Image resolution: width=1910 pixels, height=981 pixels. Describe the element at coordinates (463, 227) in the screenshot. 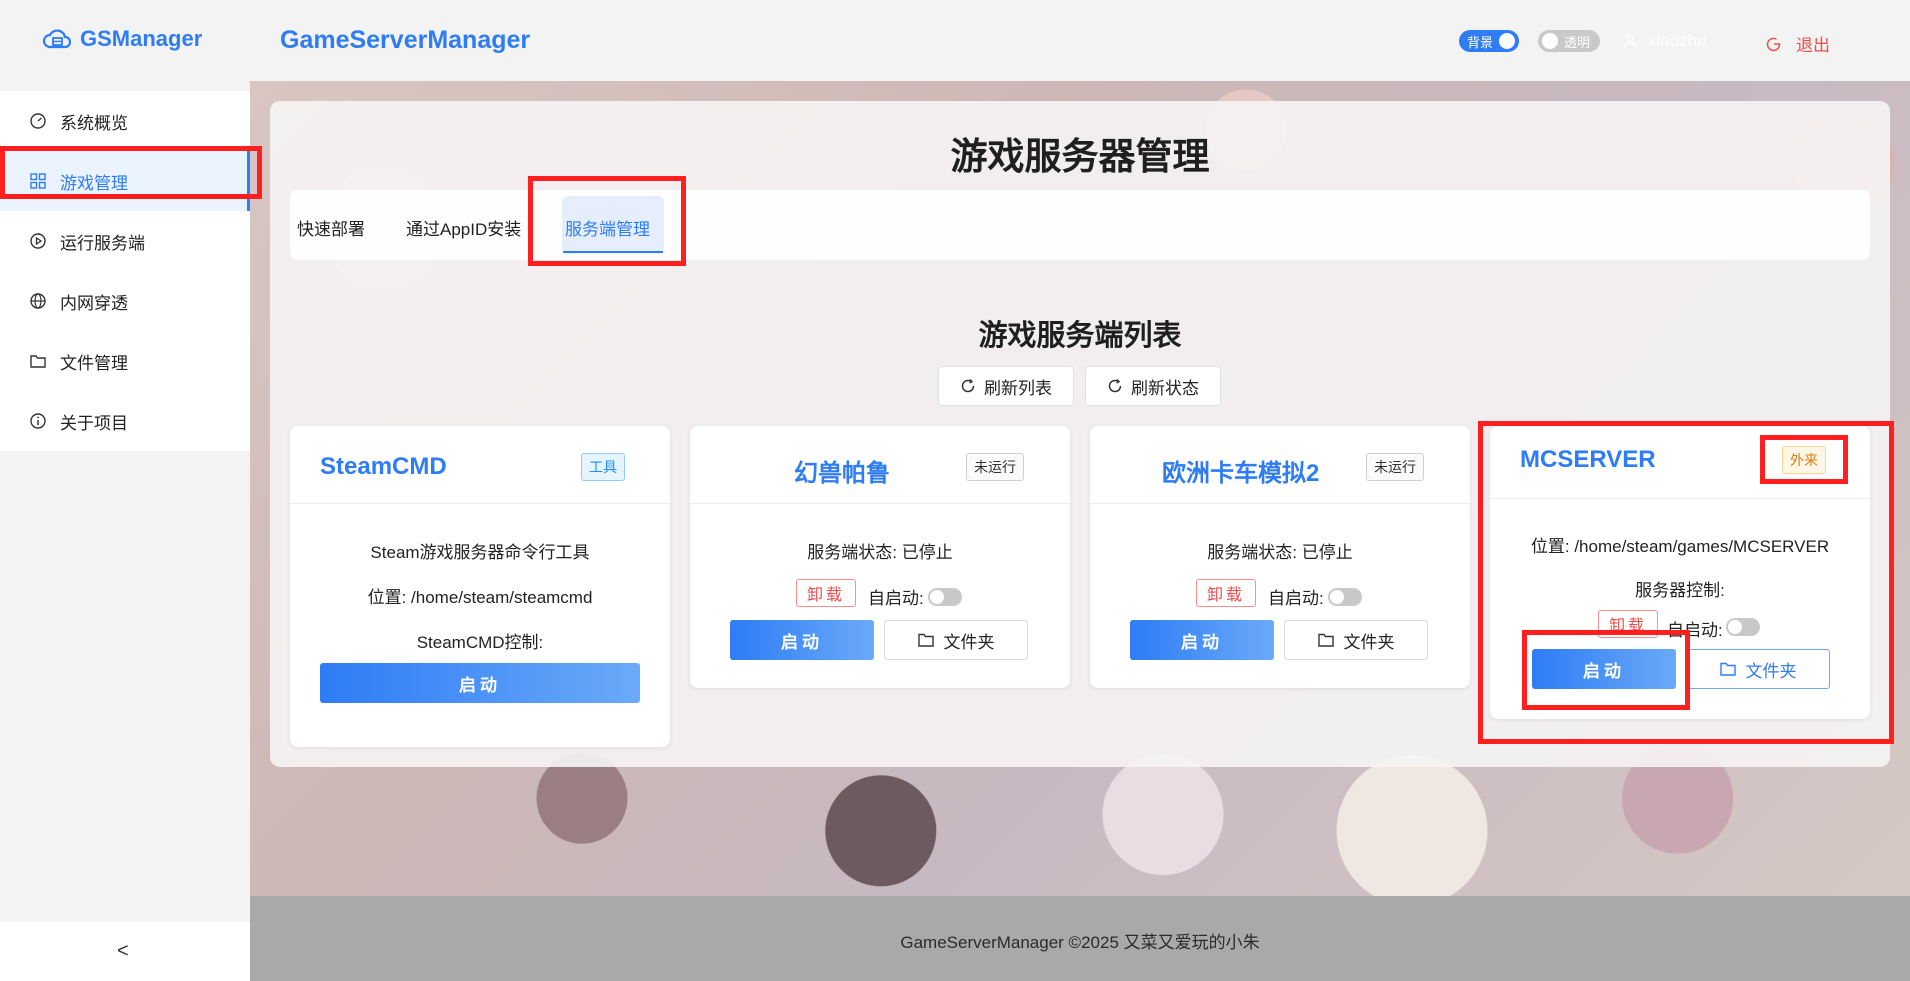

I see `tab-install-by-appid: 通过AppID安装` at that location.